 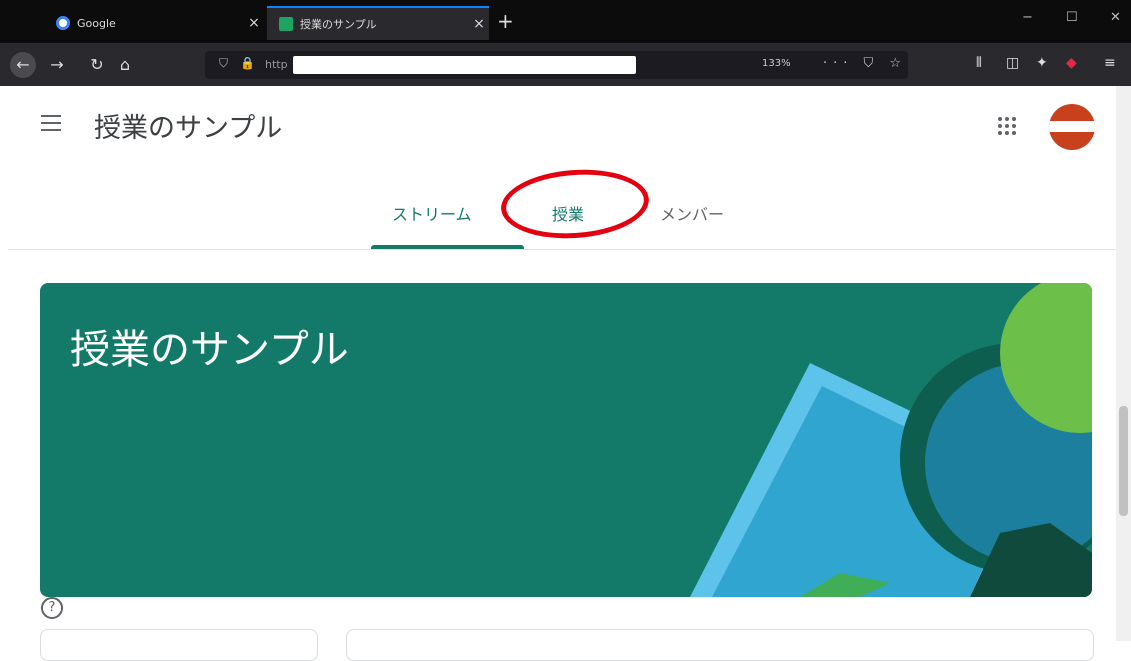 What do you see at coordinates (378, 23) in the screenshot?
I see `browser-tab-classroom: 授業のサンプル ×` at bounding box center [378, 23].